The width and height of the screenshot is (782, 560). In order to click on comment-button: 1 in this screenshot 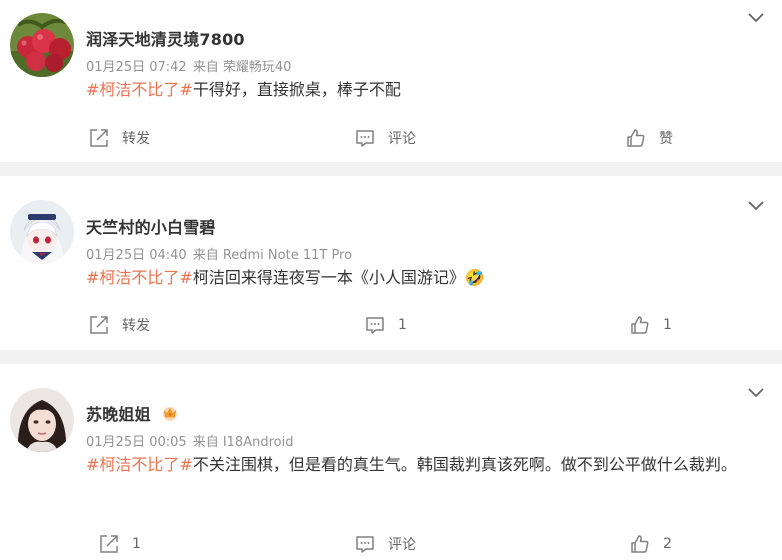, I will do `click(385, 325)`.